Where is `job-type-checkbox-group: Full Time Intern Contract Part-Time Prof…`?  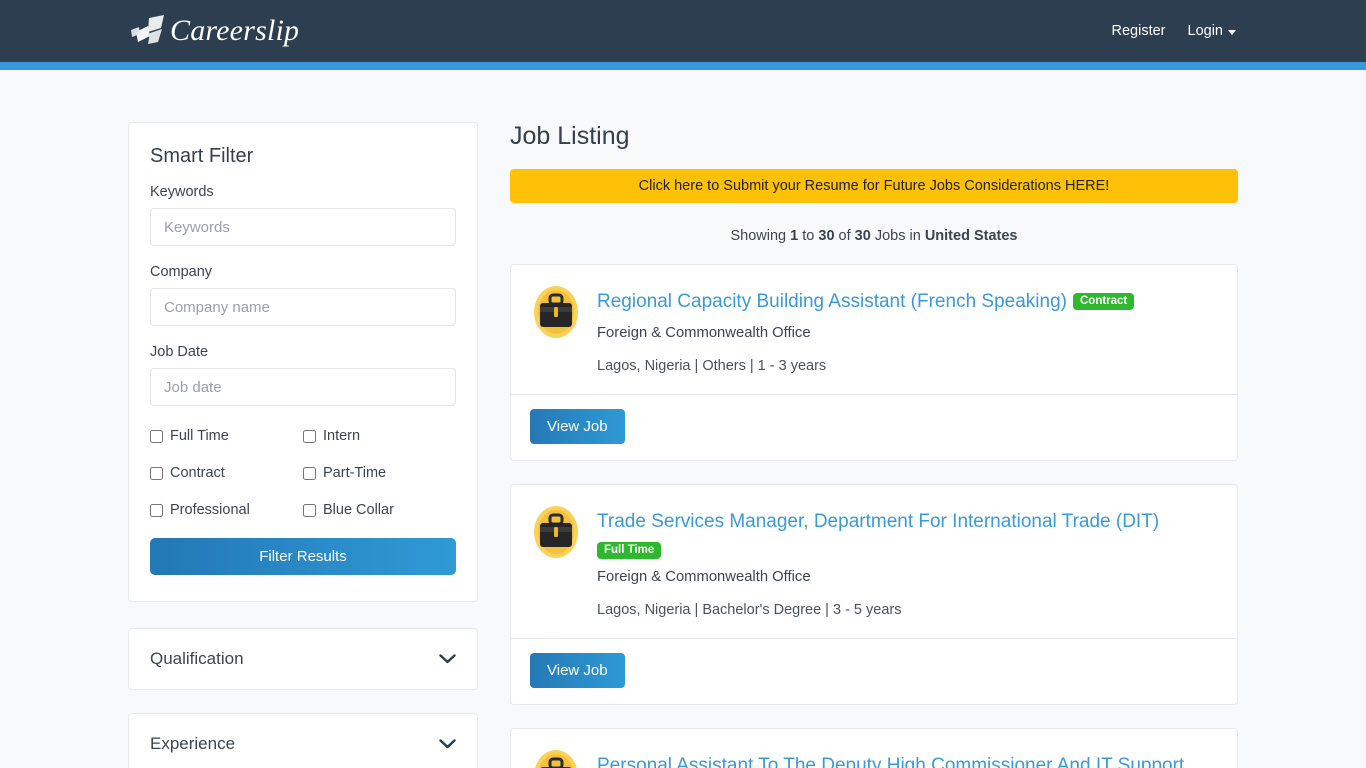
job-type-checkbox-group: Full Time Intern Contract Part-Time Prof… is located at coordinates (303, 473).